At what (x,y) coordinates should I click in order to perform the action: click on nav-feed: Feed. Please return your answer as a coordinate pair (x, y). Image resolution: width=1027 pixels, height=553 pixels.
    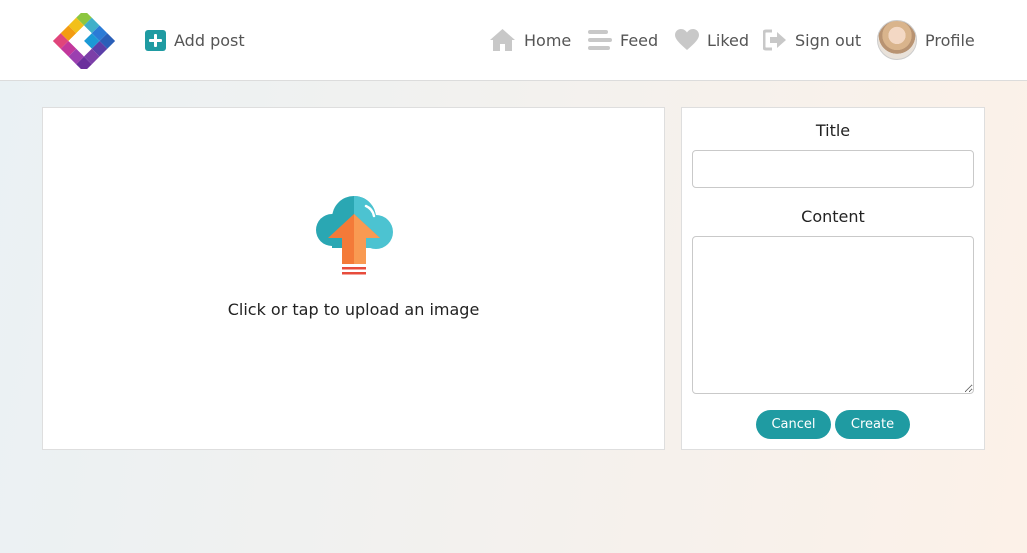
    Looking at the image, I should click on (623, 40).